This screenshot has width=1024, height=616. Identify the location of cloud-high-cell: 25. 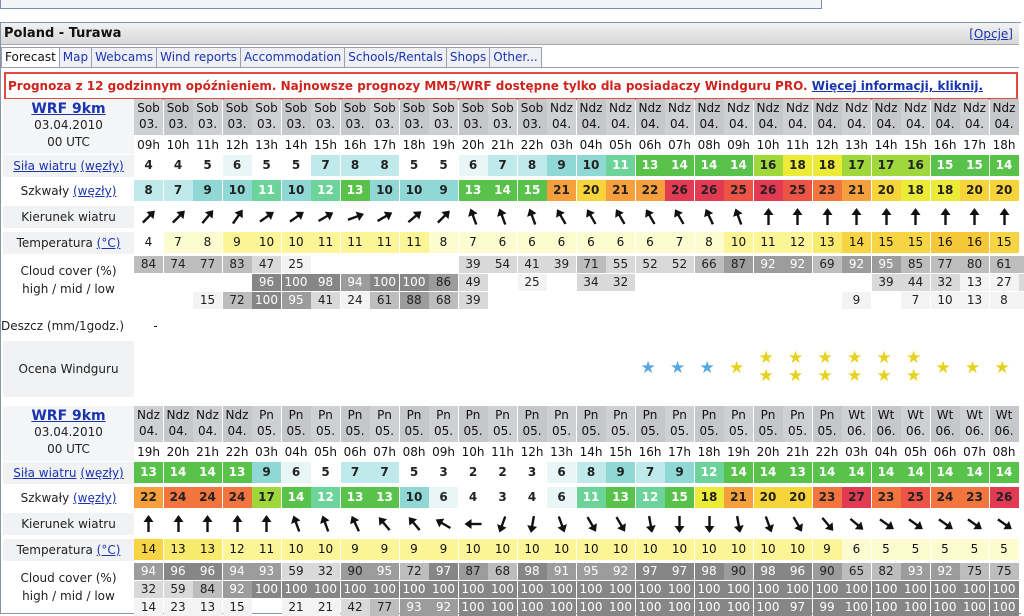
(296, 264).